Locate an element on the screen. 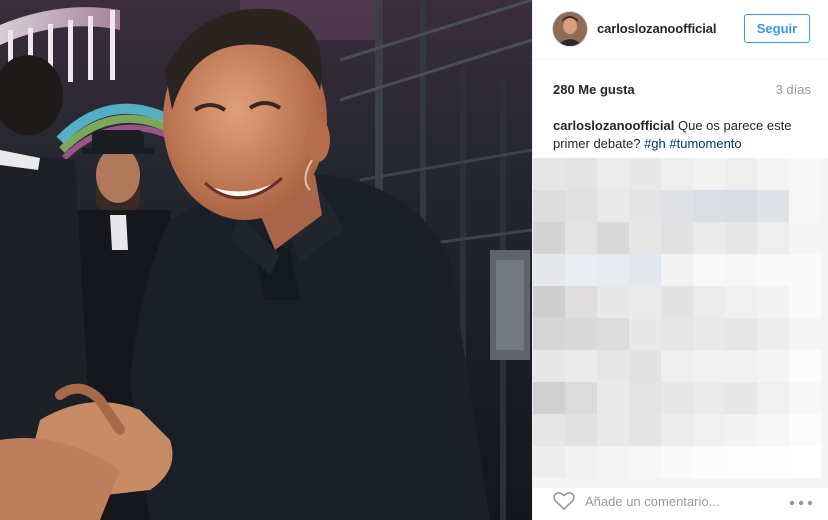 The height and width of the screenshot is (520, 828). comment-input is located at coordinates (675, 501).